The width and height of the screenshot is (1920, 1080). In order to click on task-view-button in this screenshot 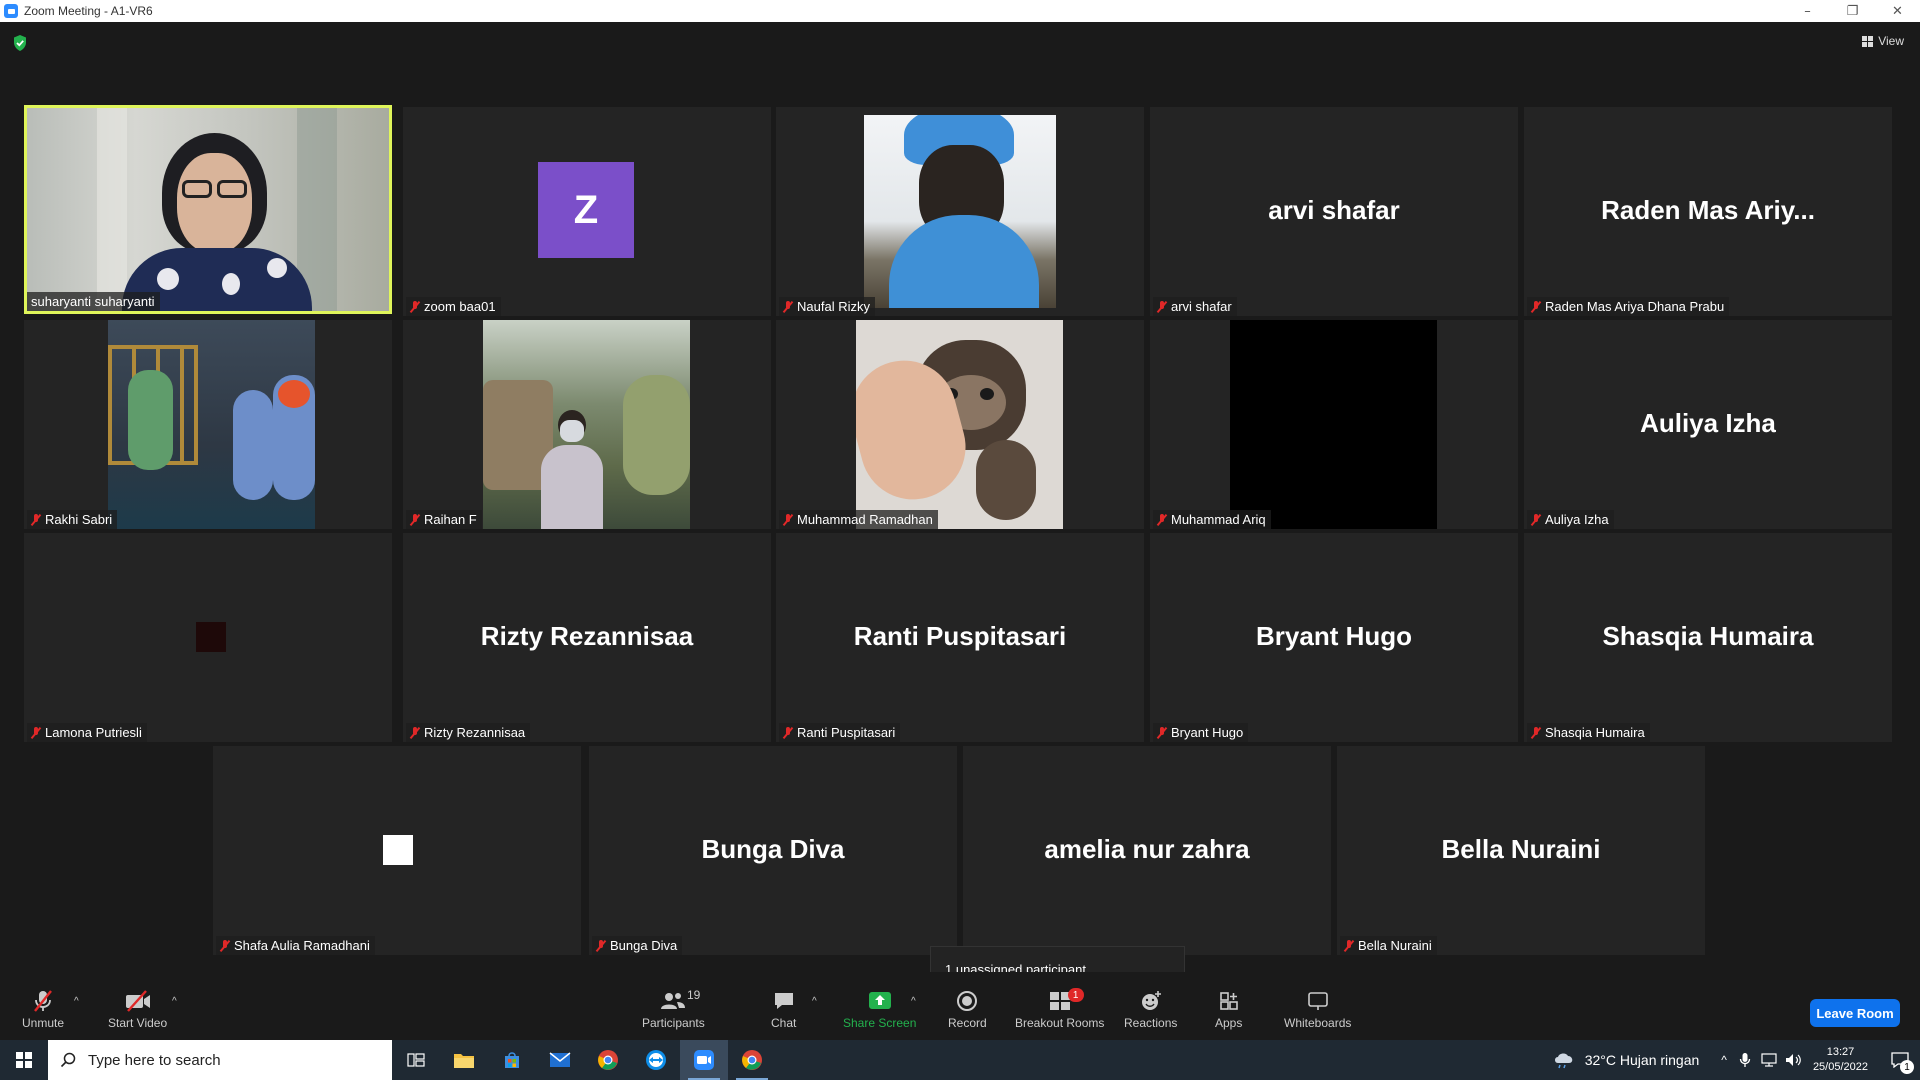, I will do `click(416, 1060)`.